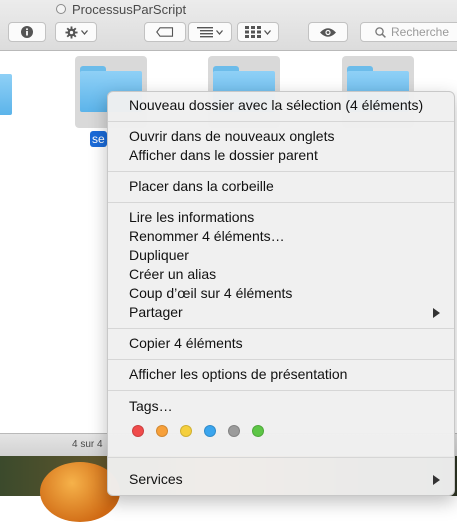 This screenshot has height=522, width=457. I want to click on tag-color-row, so click(198, 432).